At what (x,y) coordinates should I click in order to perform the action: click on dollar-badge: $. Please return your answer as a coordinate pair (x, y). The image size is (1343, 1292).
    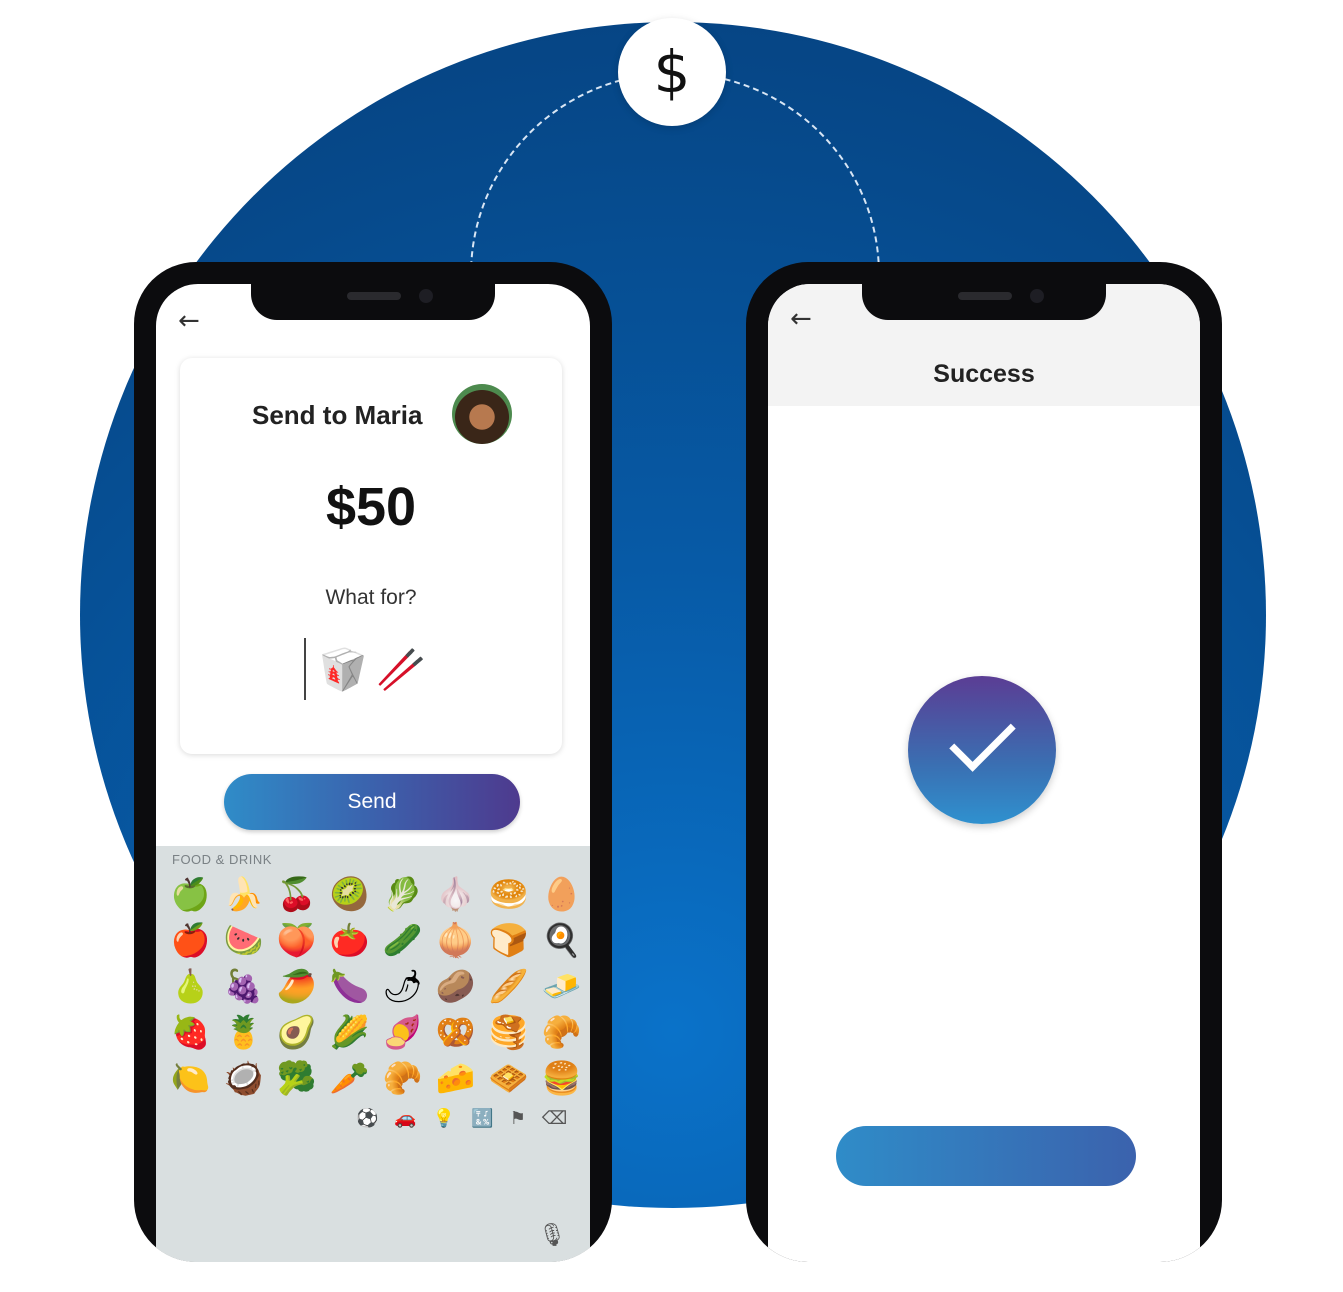
    Looking at the image, I should click on (672, 72).